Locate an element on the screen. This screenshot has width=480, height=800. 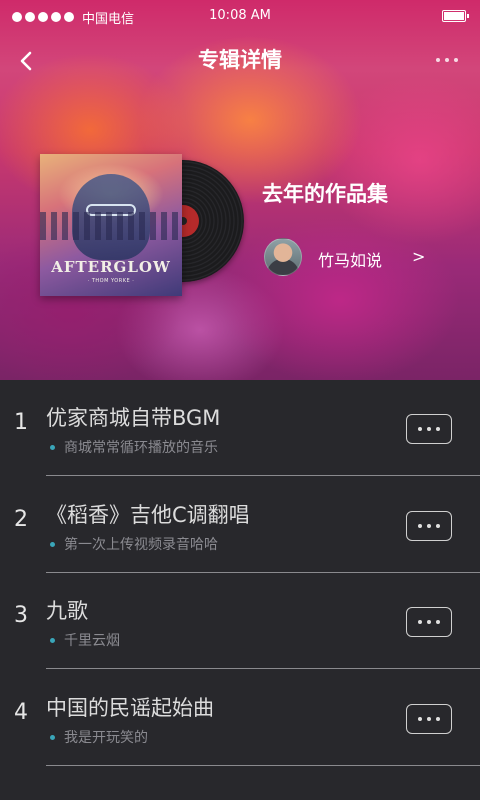
song-title: 《稻香》吉他C调翻唱 is located at coordinates (148, 514).